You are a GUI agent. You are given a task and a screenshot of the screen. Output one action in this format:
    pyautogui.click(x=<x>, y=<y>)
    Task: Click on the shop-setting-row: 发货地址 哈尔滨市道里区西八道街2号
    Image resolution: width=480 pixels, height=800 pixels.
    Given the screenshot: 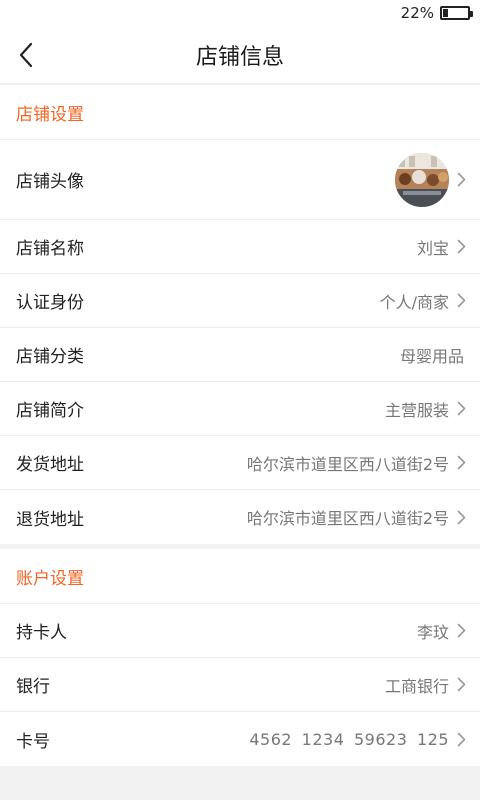 What is the action you would take?
    pyautogui.click(x=240, y=463)
    